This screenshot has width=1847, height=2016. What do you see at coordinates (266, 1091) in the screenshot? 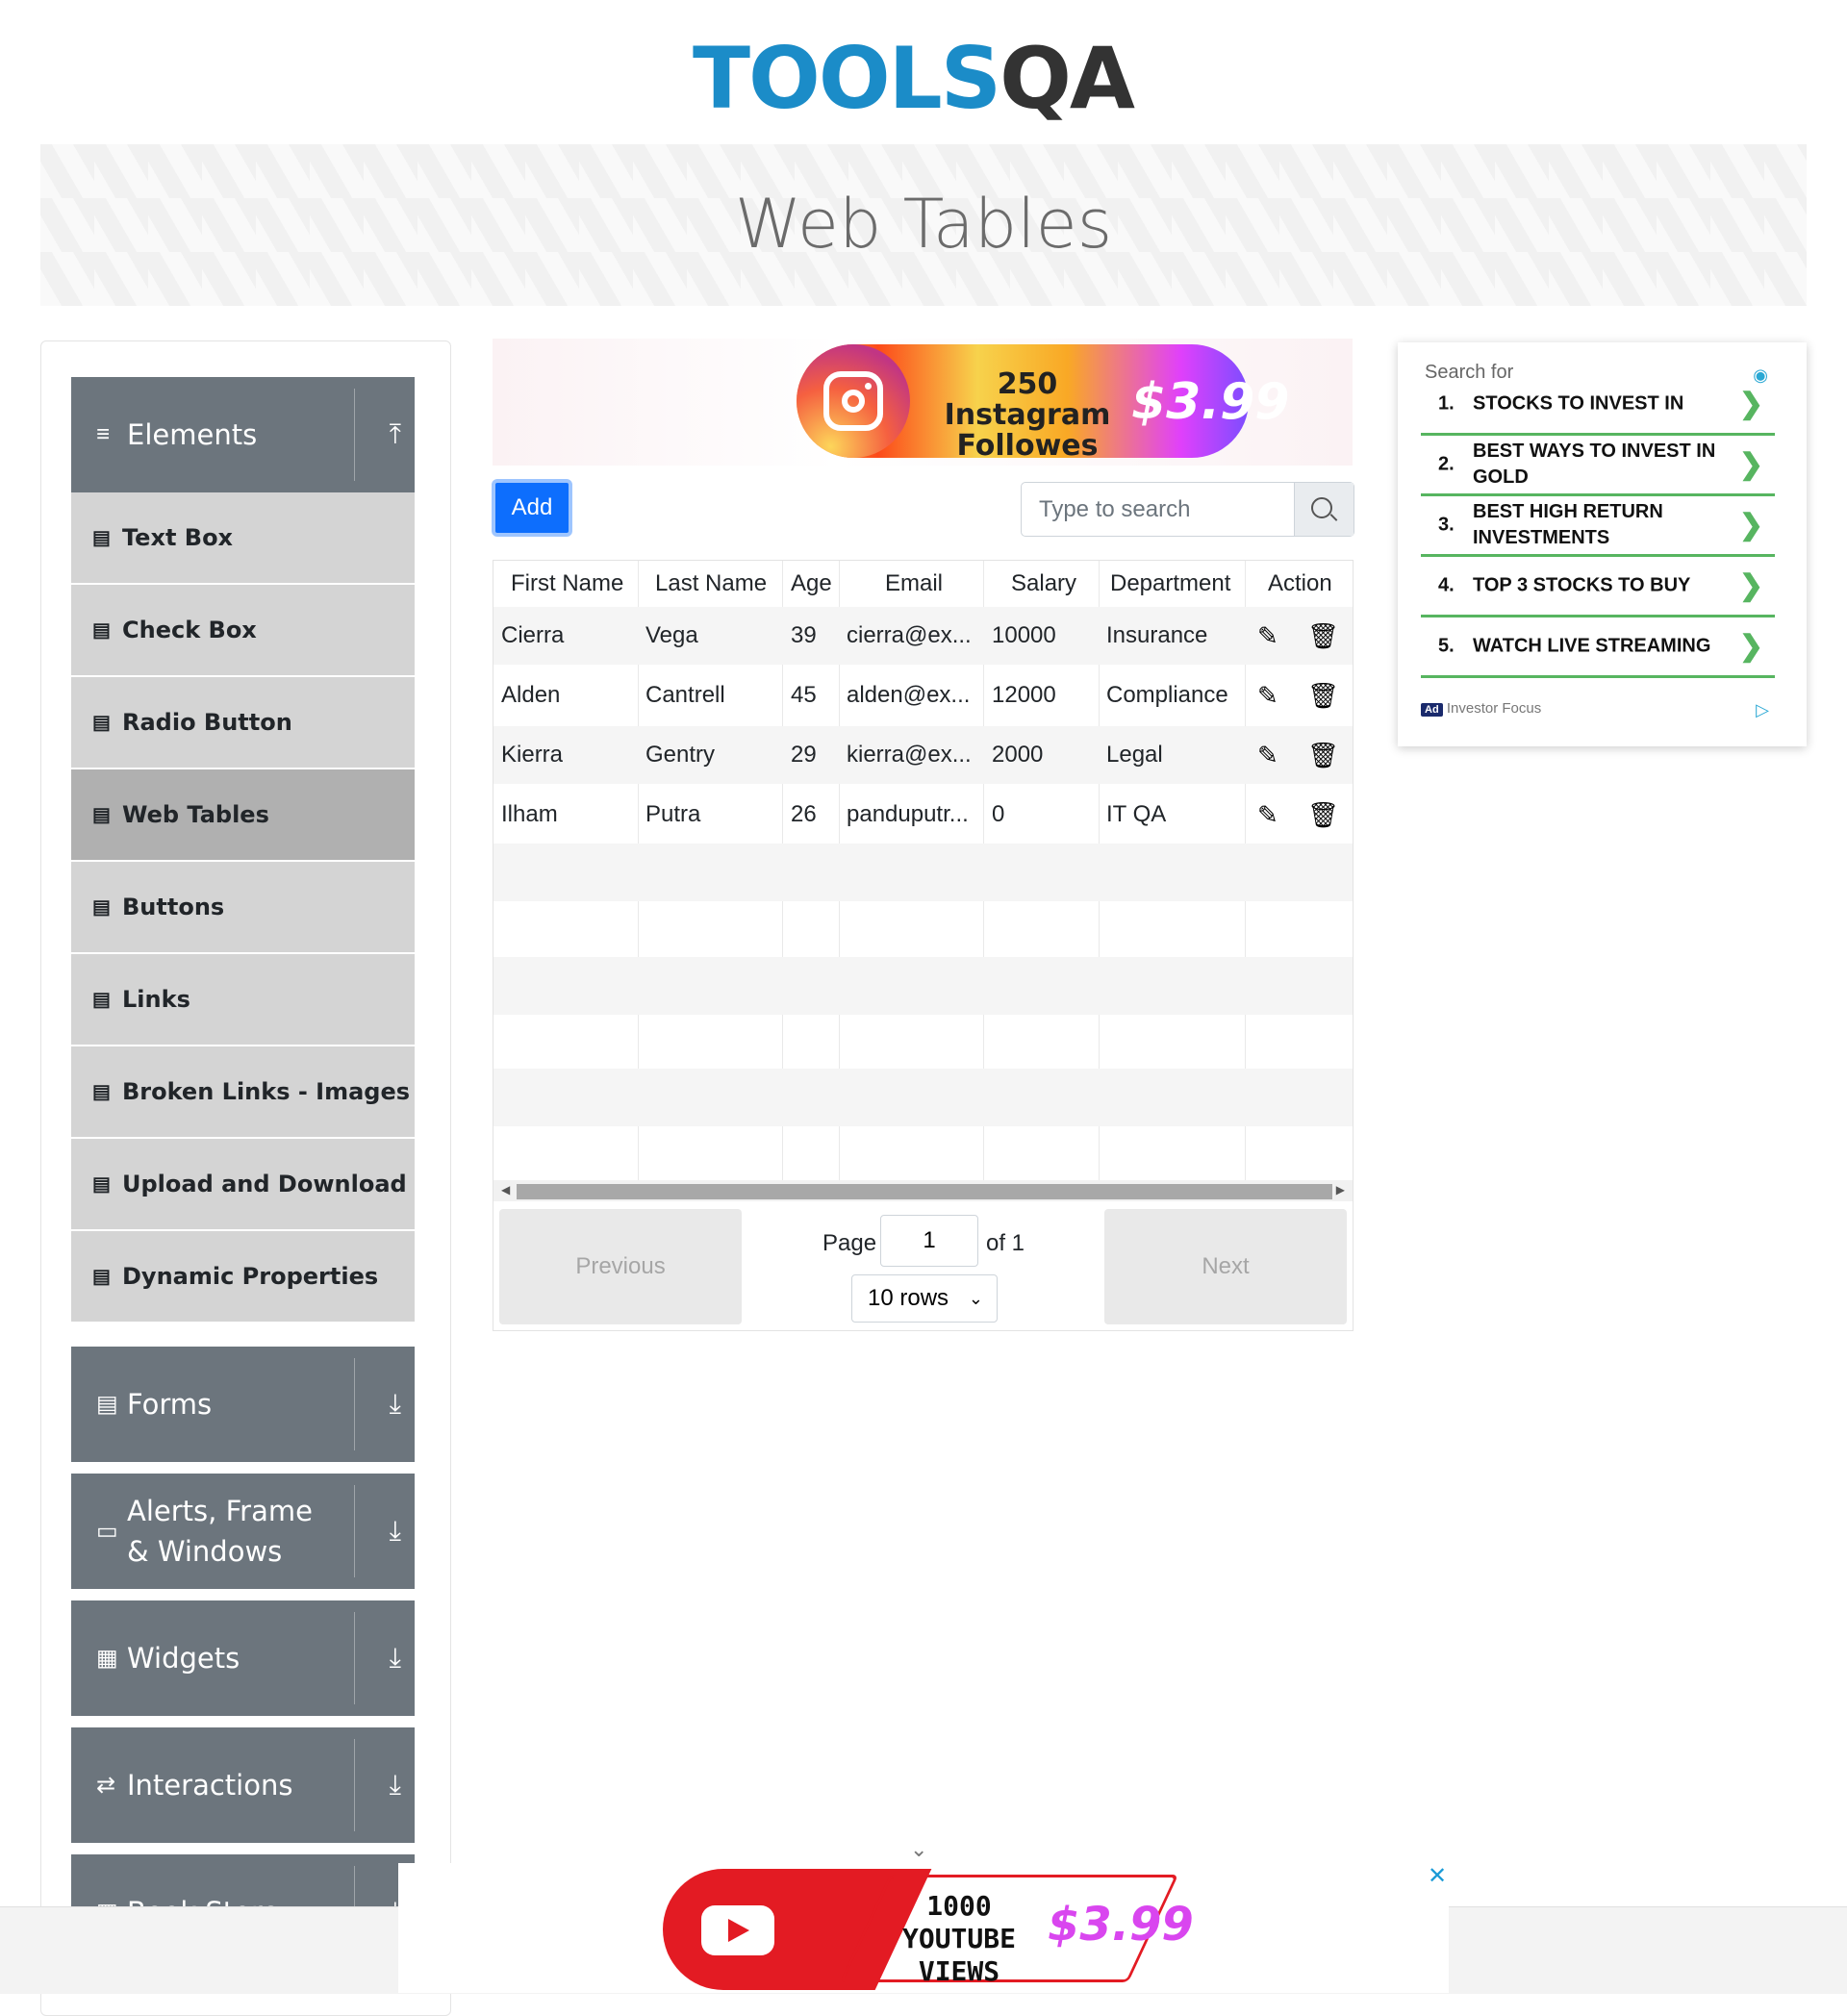
I see `sidebar-item-label: Broken Links - Images` at bounding box center [266, 1091].